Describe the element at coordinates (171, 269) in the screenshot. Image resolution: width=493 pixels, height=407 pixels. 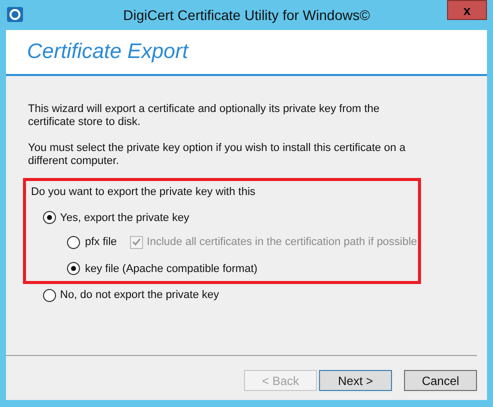
I see `radio-label: key file (Apache compatible format)` at that location.